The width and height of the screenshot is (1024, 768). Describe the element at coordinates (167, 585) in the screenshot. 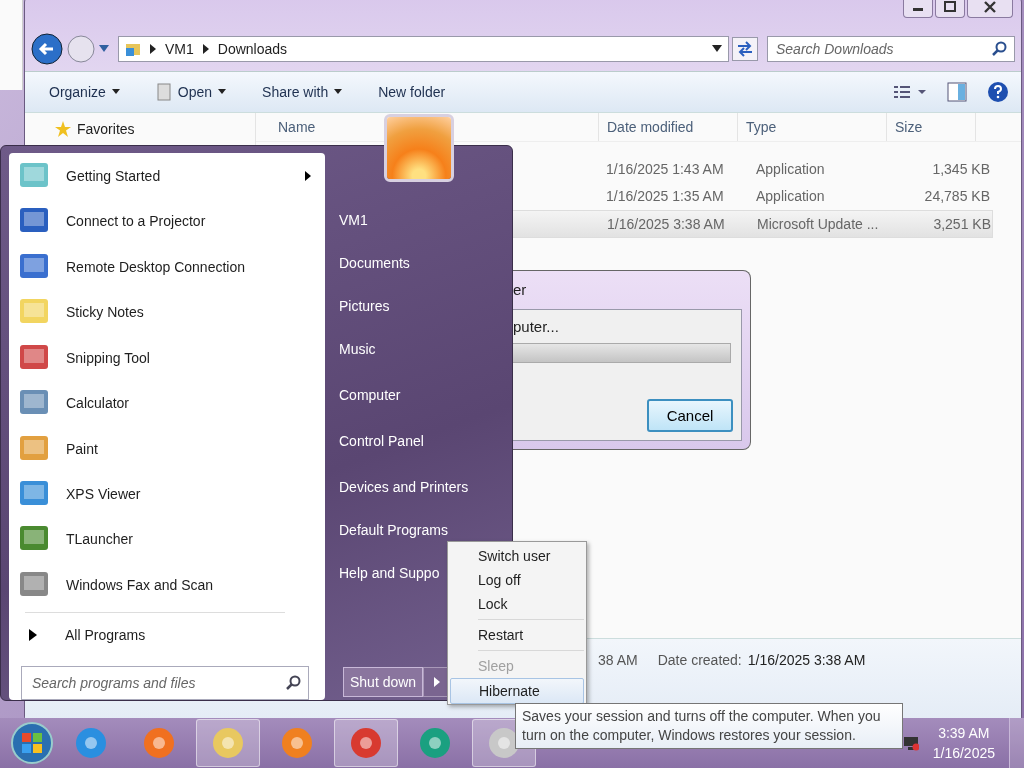

I see `program-item: Windows Fax and Scan` at that location.